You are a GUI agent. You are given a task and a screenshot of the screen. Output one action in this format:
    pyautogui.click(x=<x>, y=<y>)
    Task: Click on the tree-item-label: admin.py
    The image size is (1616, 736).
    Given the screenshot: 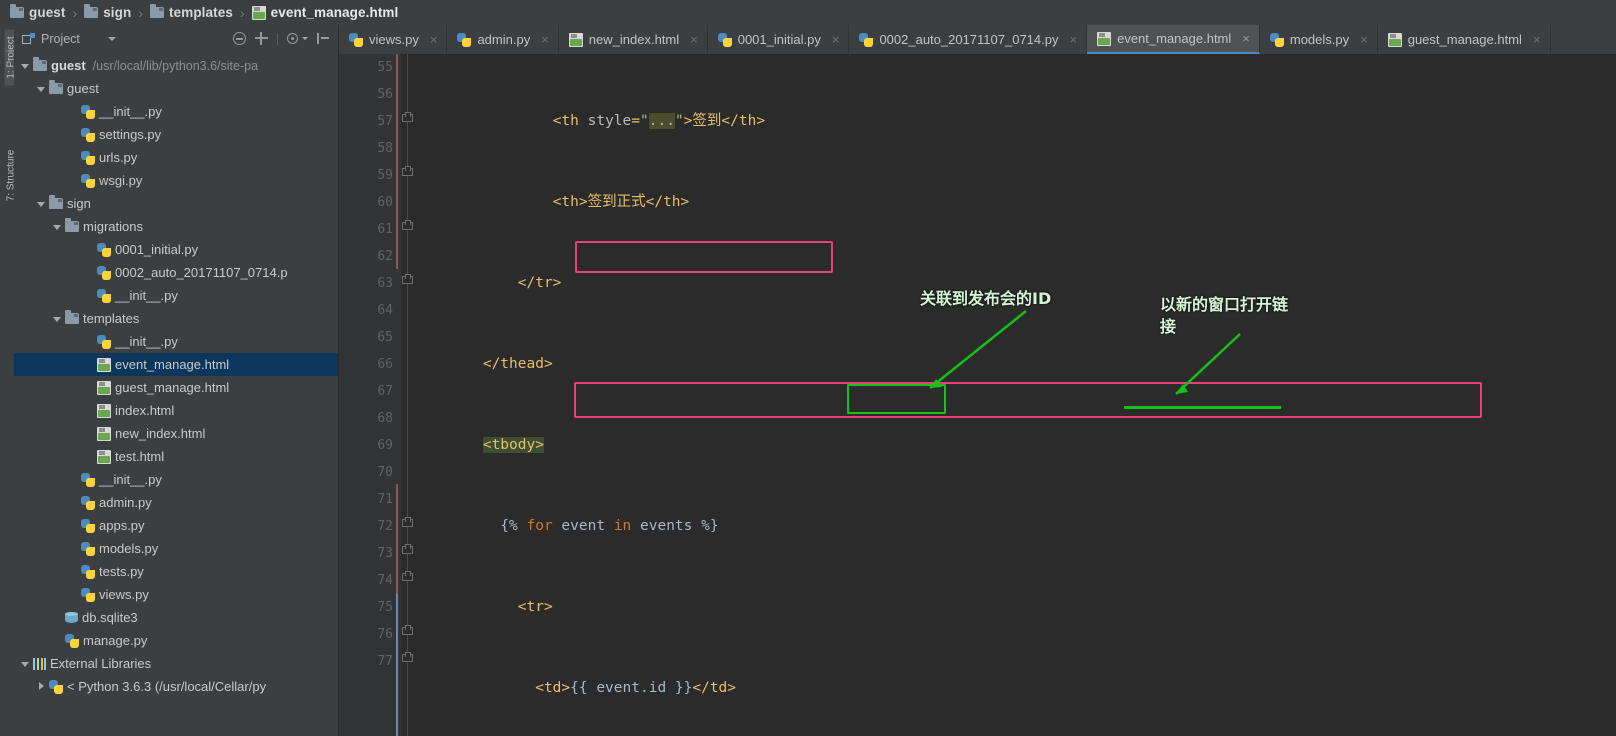 What is the action you would take?
    pyautogui.click(x=125, y=502)
    